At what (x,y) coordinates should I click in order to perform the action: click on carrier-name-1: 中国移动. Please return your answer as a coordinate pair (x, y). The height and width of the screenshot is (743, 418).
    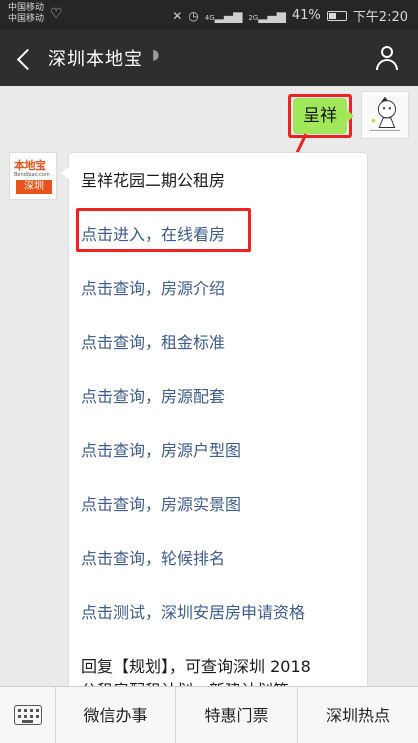
    Looking at the image, I should click on (26, 8).